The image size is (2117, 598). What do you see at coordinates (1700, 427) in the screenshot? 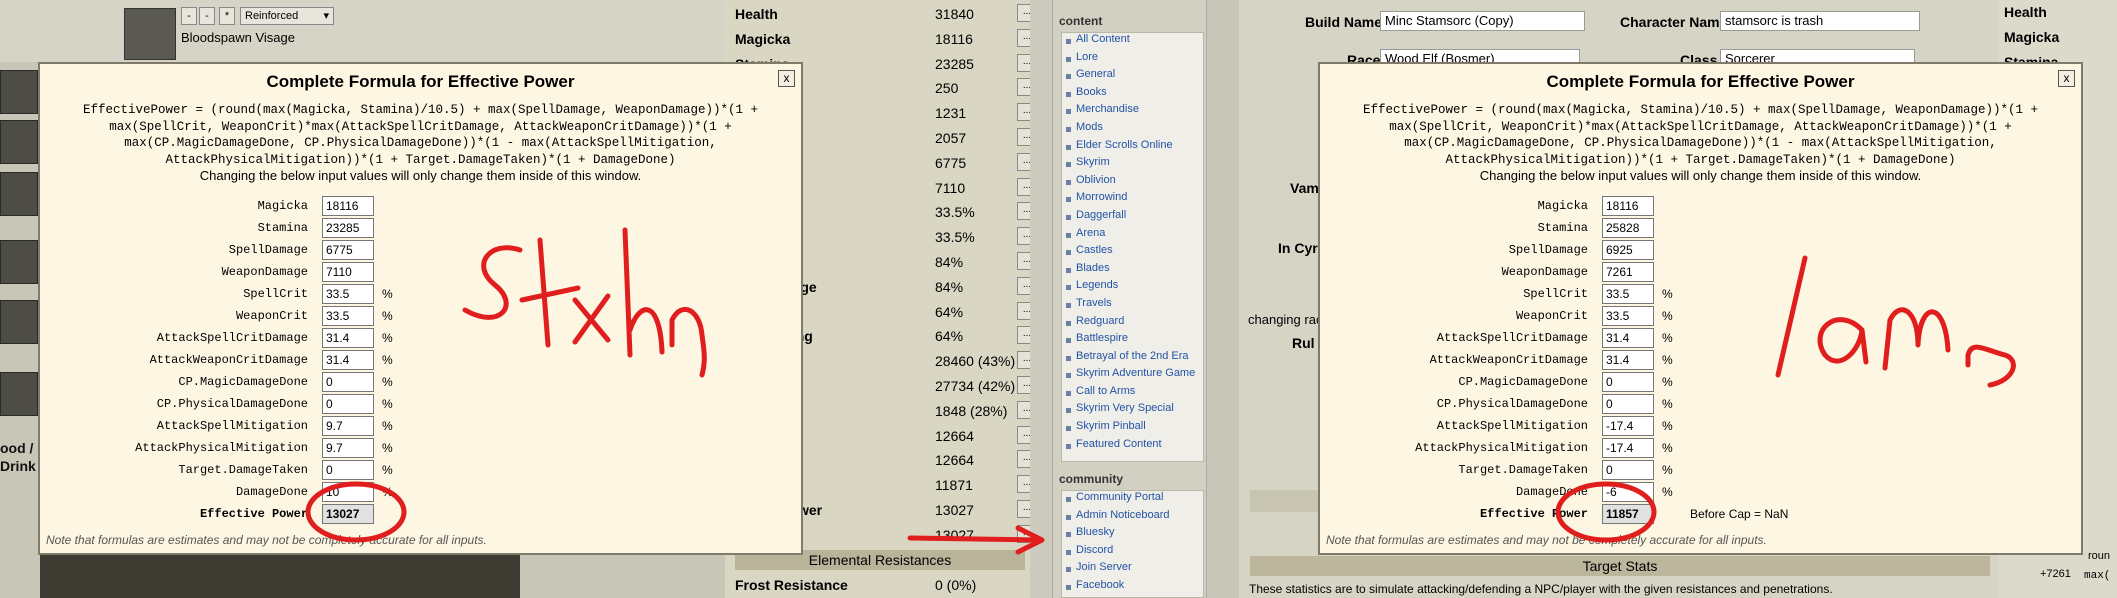
I see `formula-input-row: AttackSpellMitigation -17.4%` at bounding box center [1700, 427].